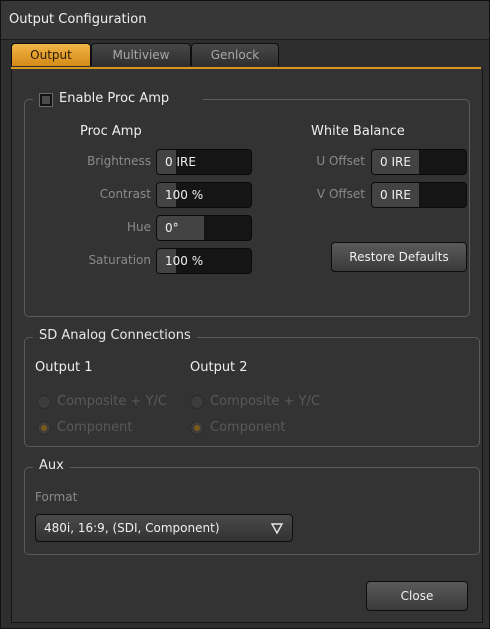 The width and height of the screenshot is (490, 629). Describe the element at coordinates (115, 335) in the screenshot. I see `sd-analog-legend: SD Analog Connections` at that location.